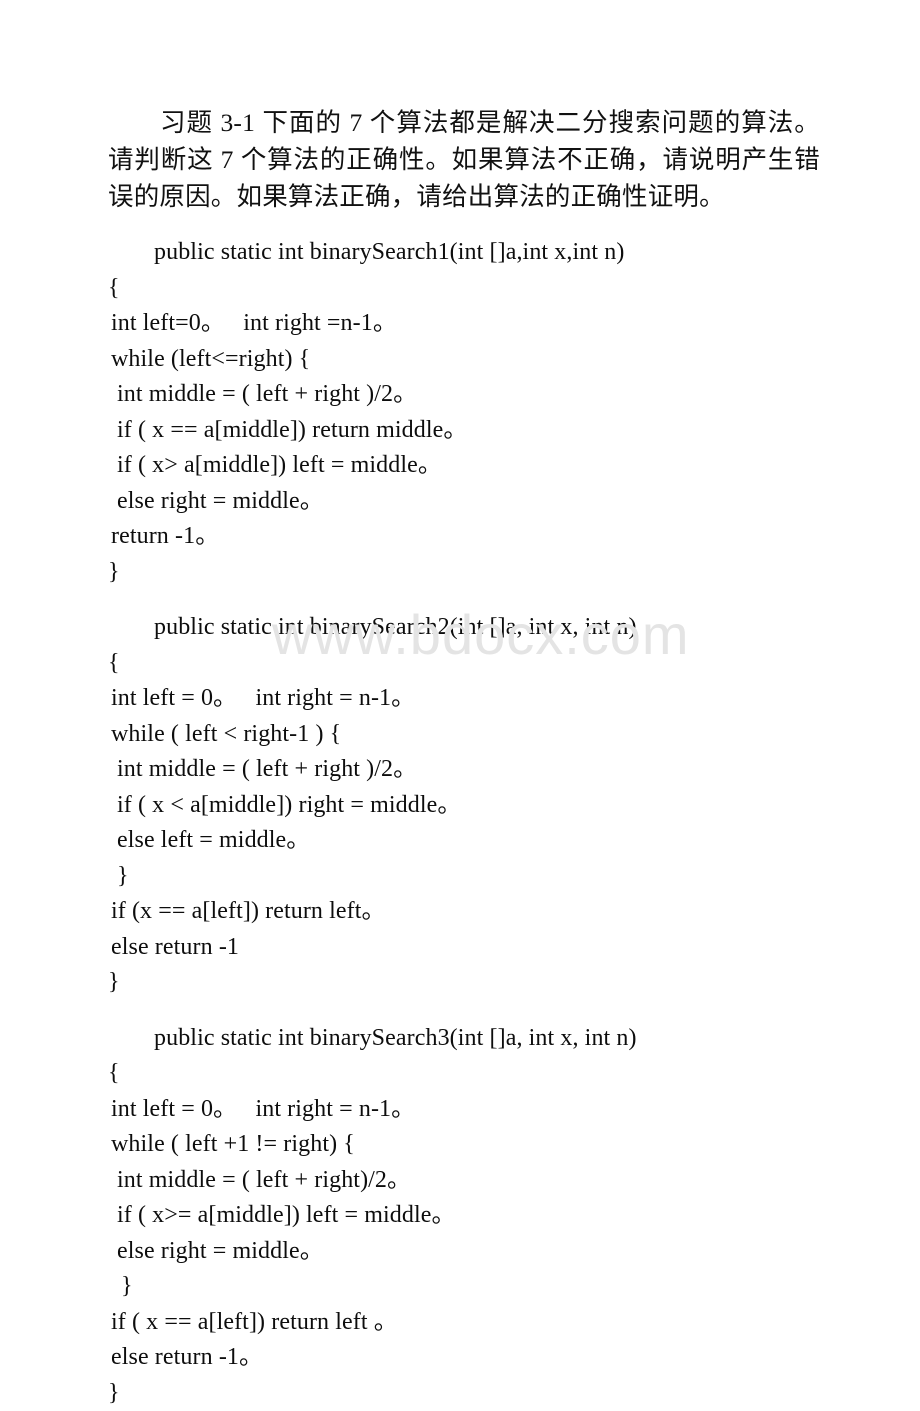 The image size is (920, 1411). What do you see at coordinates (464, 537) in the screenshot?
I see `code-line: return -1。` at bounding box center [464, 537].